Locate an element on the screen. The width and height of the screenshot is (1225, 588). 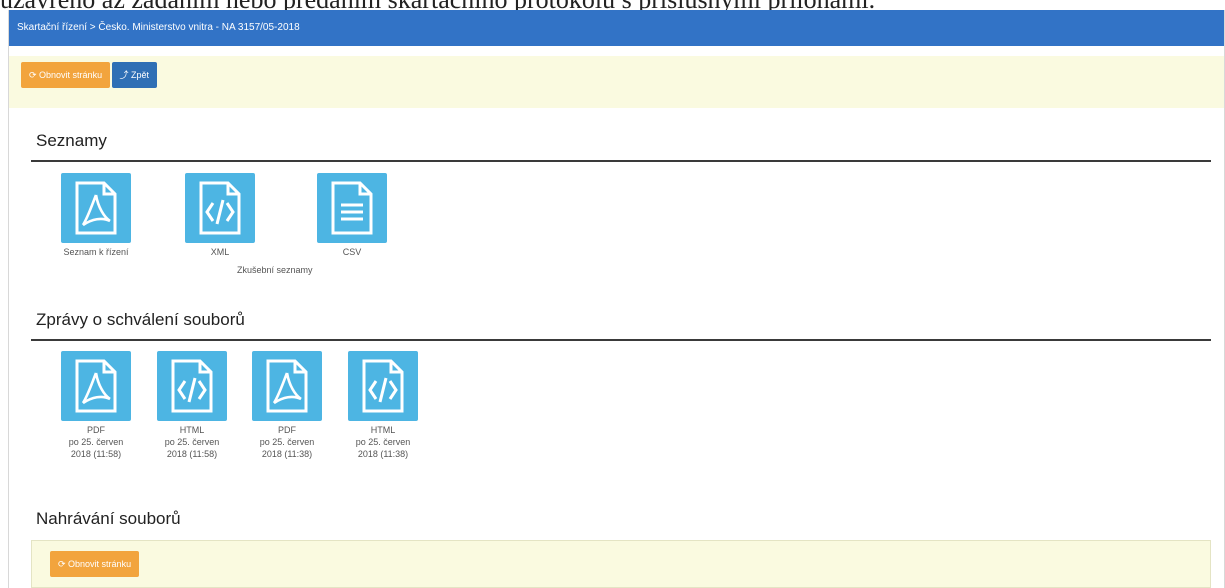
section-title-seznamy: Seznamy is located at coordinates (71, 140).